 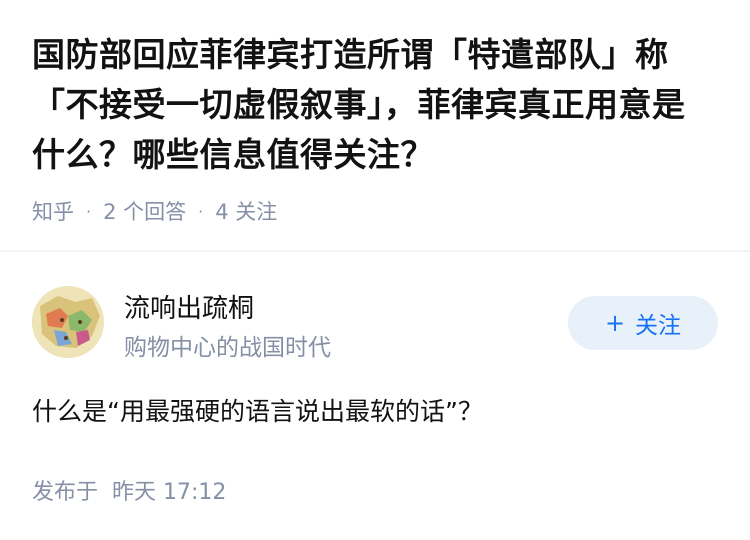 I want to click on question-meta: 知乎 · 2 个回答 · 4 关注, so click(x=154, y=211).